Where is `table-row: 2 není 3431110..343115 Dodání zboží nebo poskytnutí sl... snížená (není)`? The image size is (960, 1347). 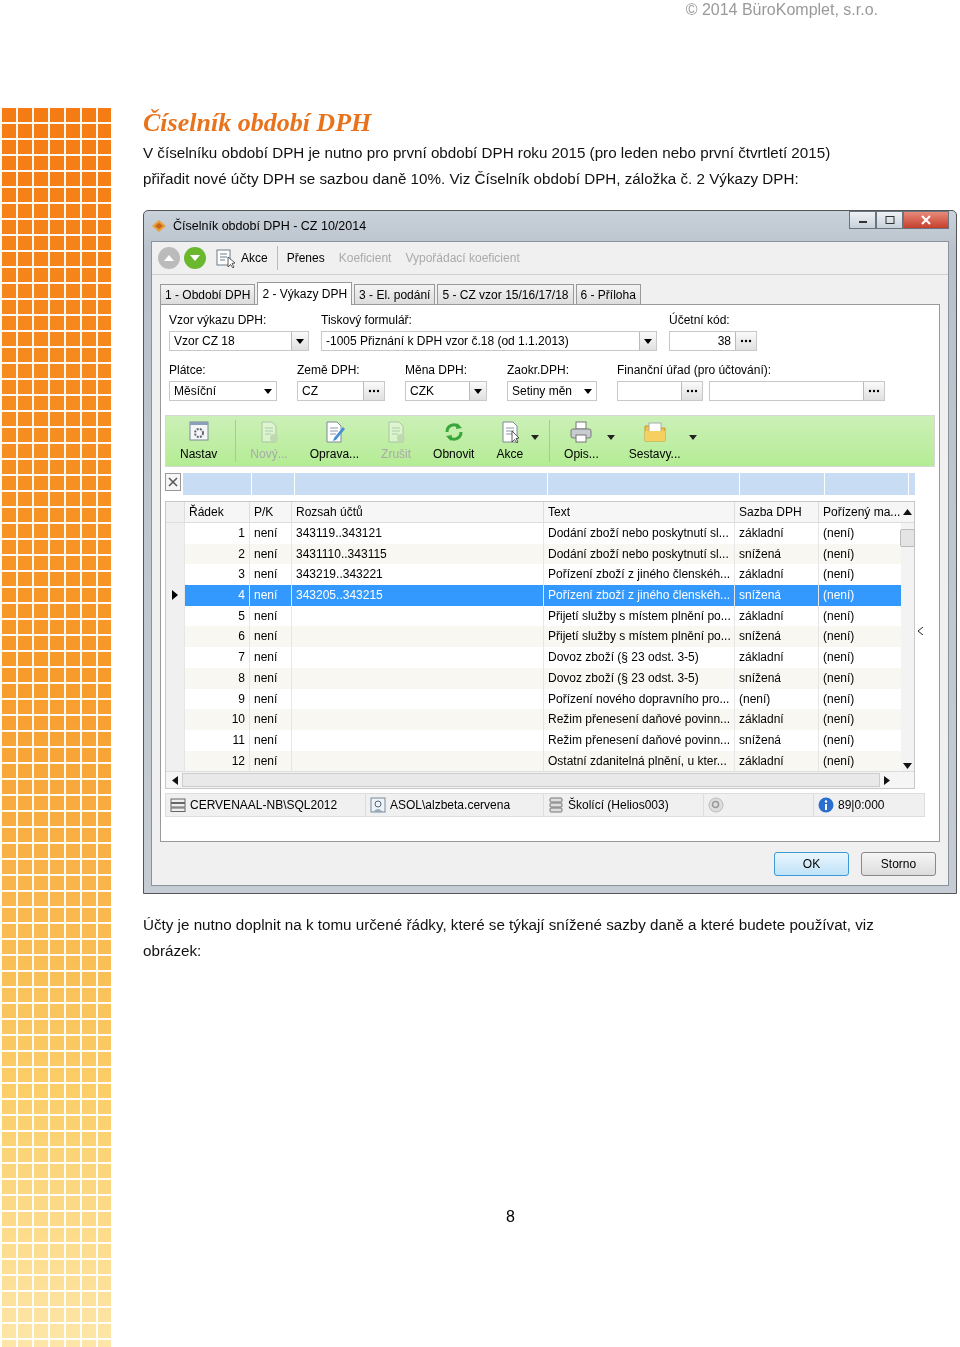 table-row: 2 není 3431110..343115 Dodání zboží nebo poskytnutí sl... snížená (není) is located at coordinates (533, 554).